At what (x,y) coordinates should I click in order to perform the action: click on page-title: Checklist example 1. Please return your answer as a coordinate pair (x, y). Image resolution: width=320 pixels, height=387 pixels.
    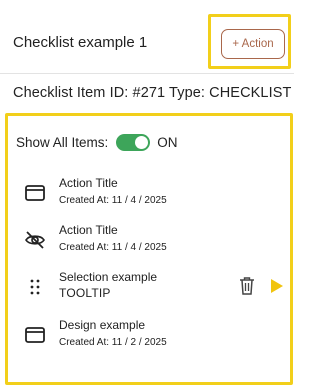
    Looking at the image, I should click on (80, 42).